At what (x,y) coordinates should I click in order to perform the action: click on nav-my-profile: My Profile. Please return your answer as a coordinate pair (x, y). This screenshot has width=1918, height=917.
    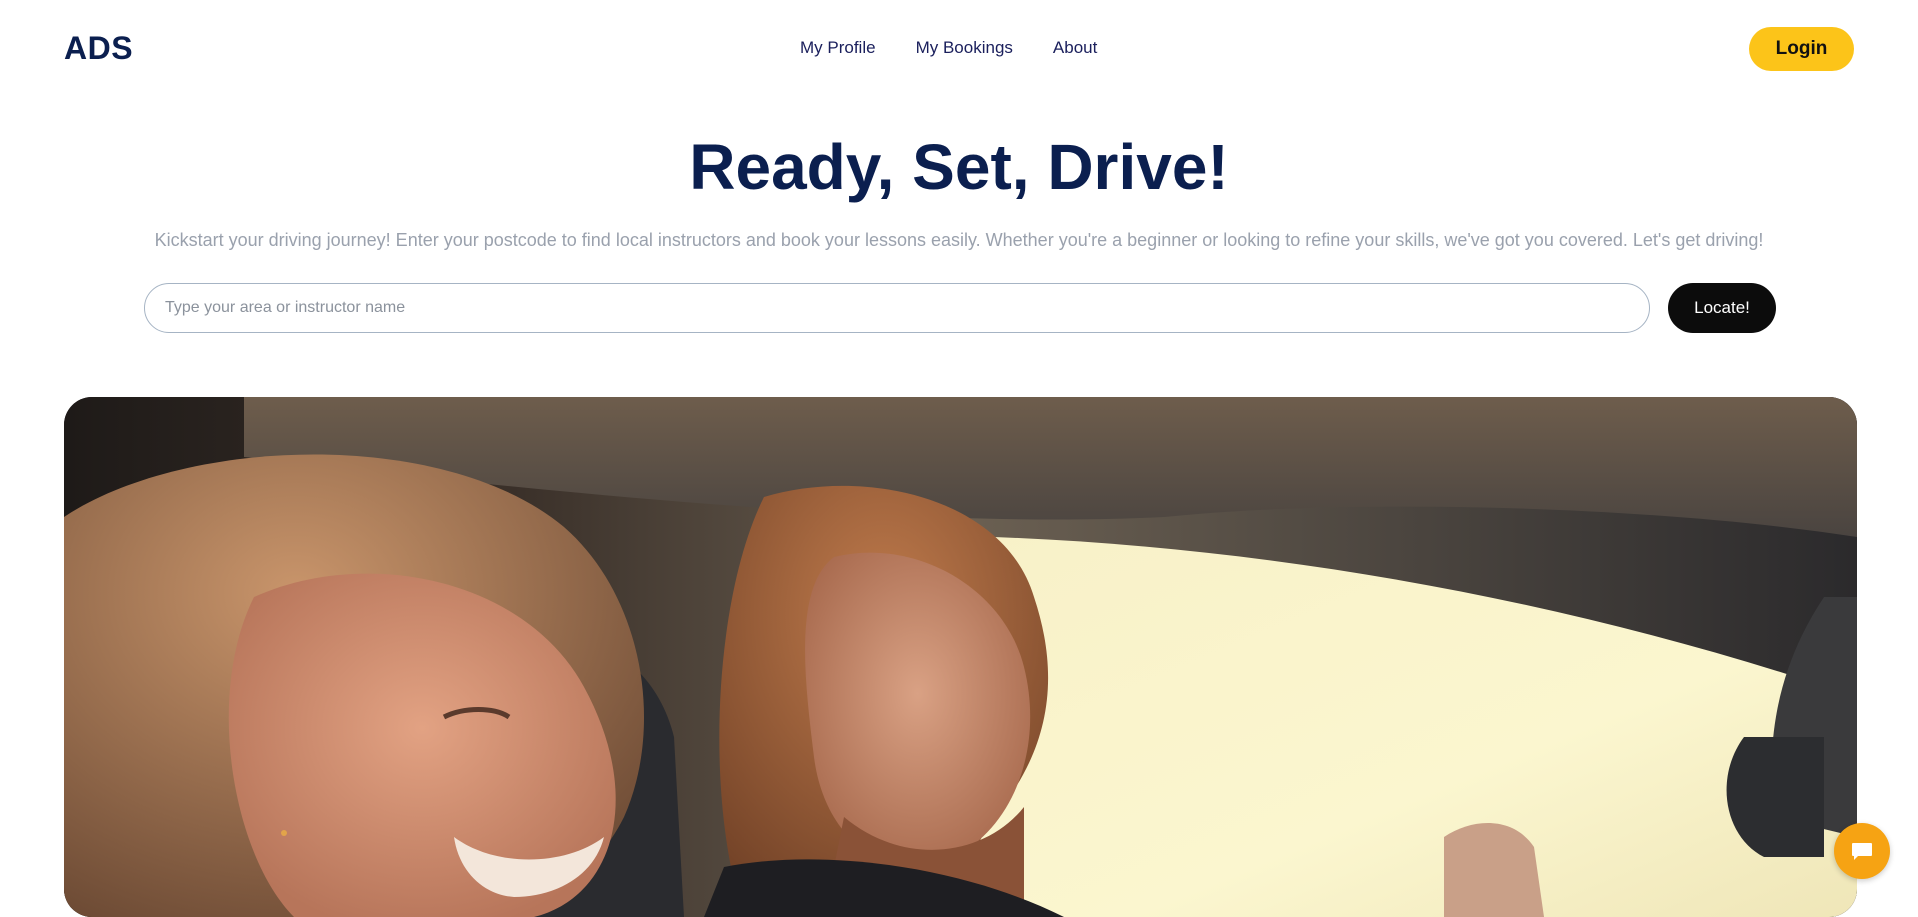
    Looking at the image, I should click on (838, 48).